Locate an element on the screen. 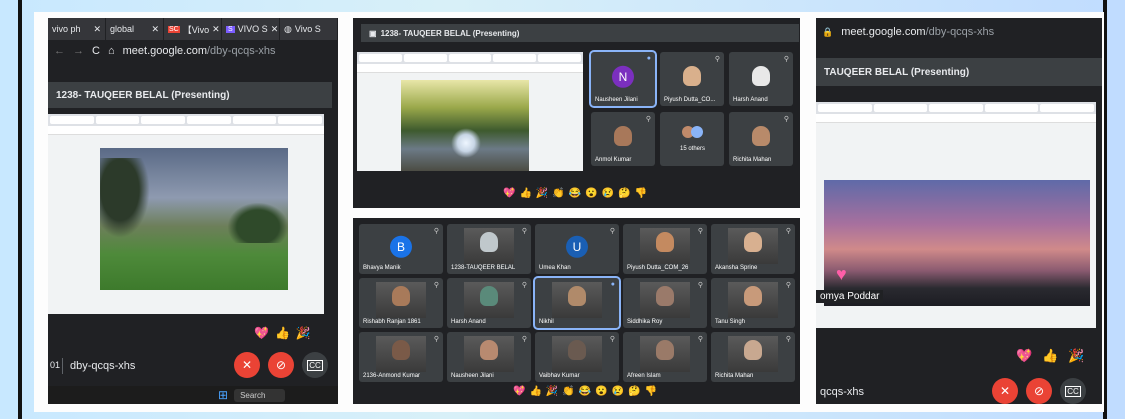  address-bar: ← → C ⌂ meet.google.com/dby-qcqs-xhs is located at coordinates (193, 51).